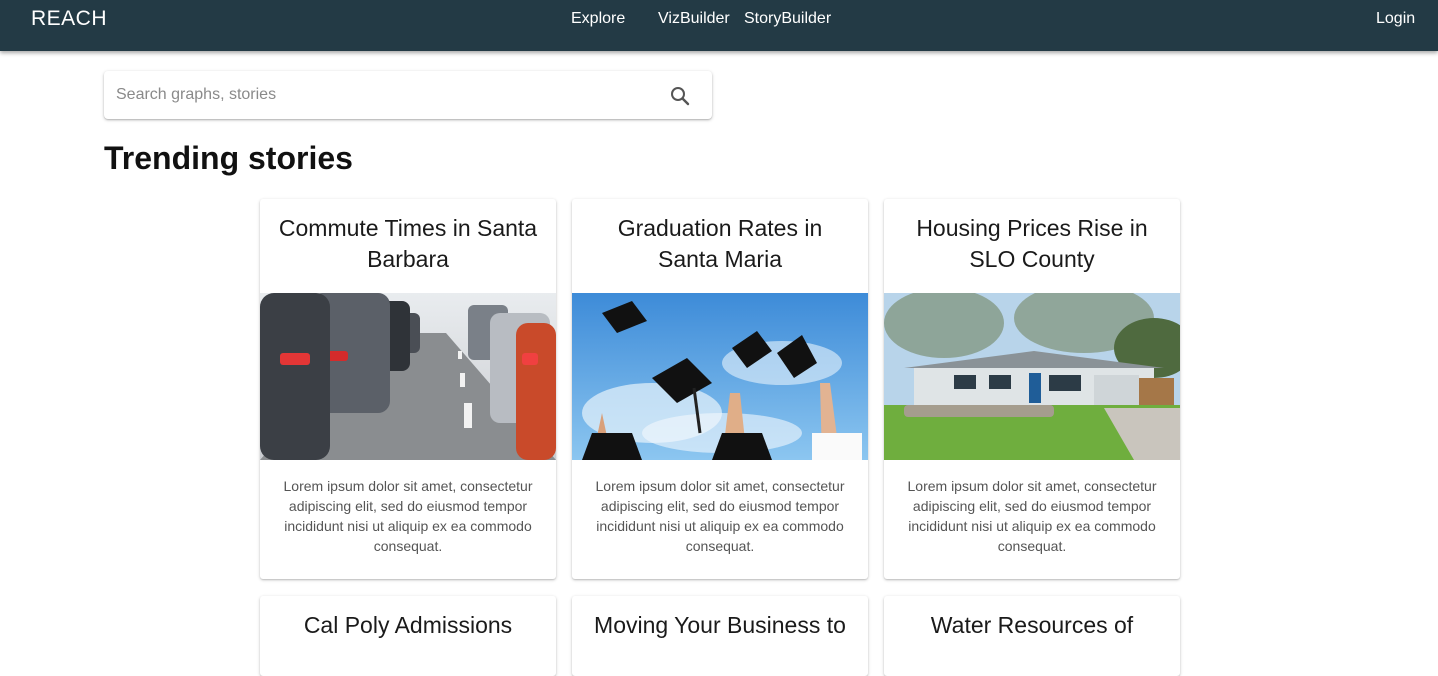 The image size is (1438, 676). I want to click on section-title: Trending stories, so click(228, 158).